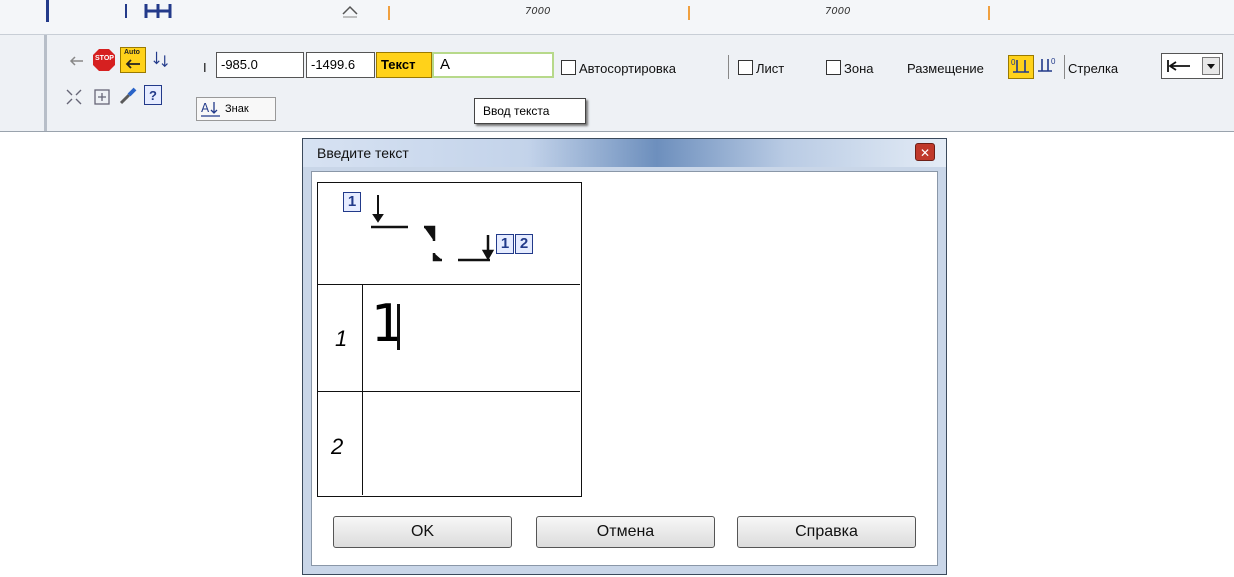 The height and width of the screenshot is (577, 1234). I want to click on stop-icon: STOP, so click(104, 60).